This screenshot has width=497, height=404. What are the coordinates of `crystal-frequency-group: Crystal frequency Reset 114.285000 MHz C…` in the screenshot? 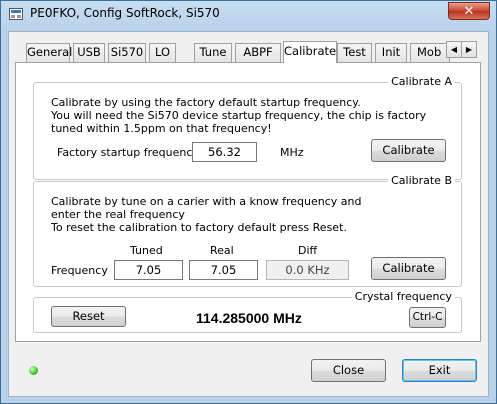 It's located at (247, 311).